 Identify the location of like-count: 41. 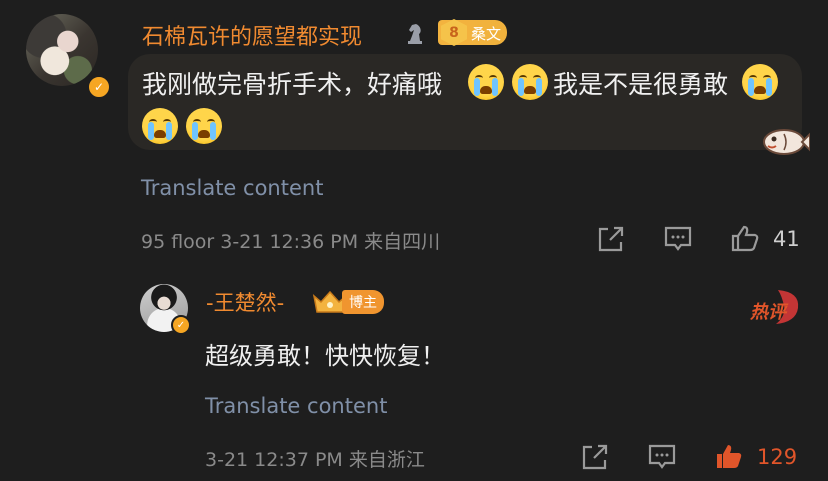
(786, 239).